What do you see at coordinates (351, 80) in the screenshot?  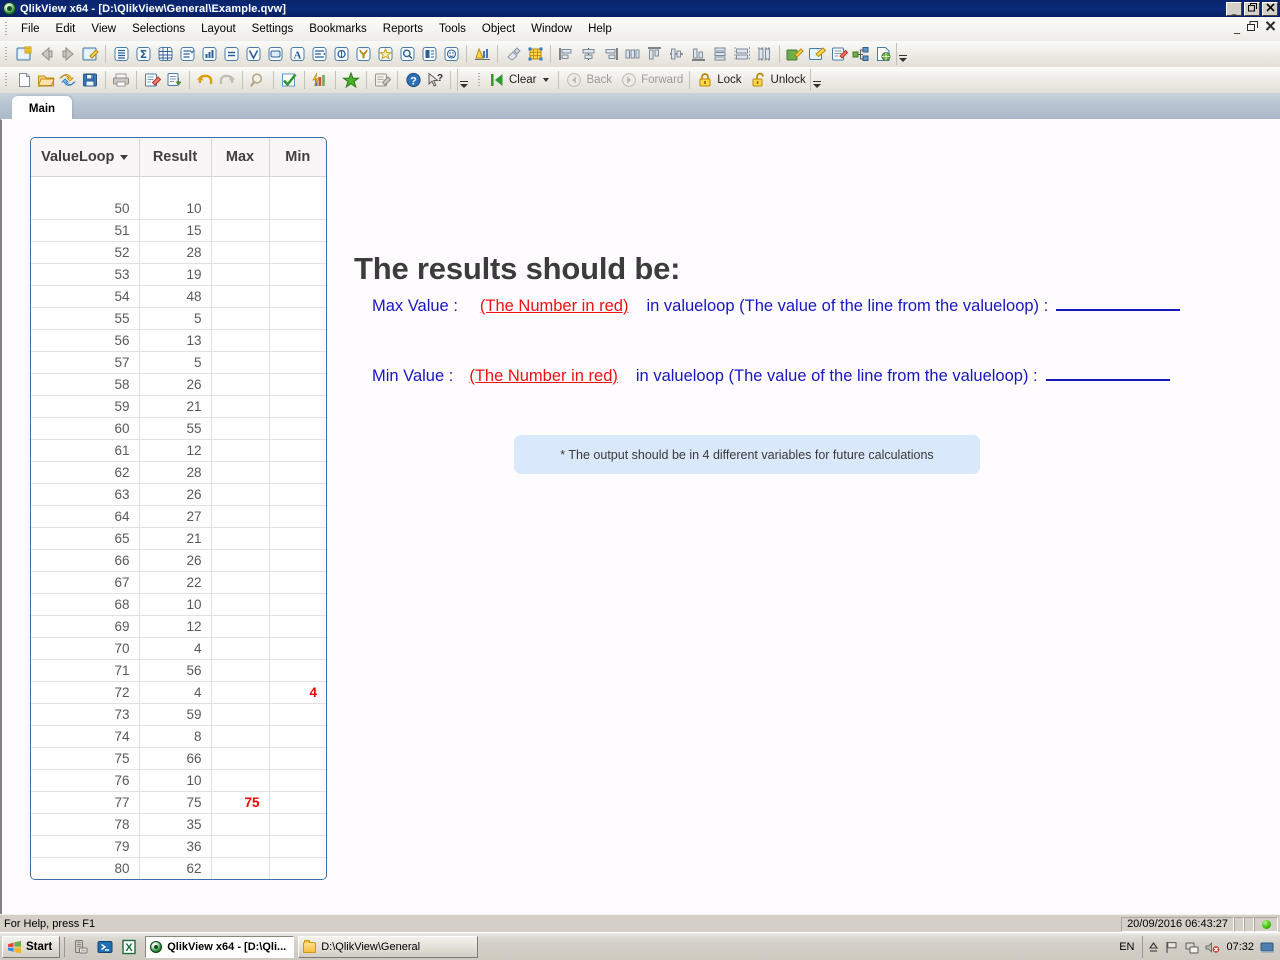 I see `add-bookmark-icon` at bounding box center [351, 80].